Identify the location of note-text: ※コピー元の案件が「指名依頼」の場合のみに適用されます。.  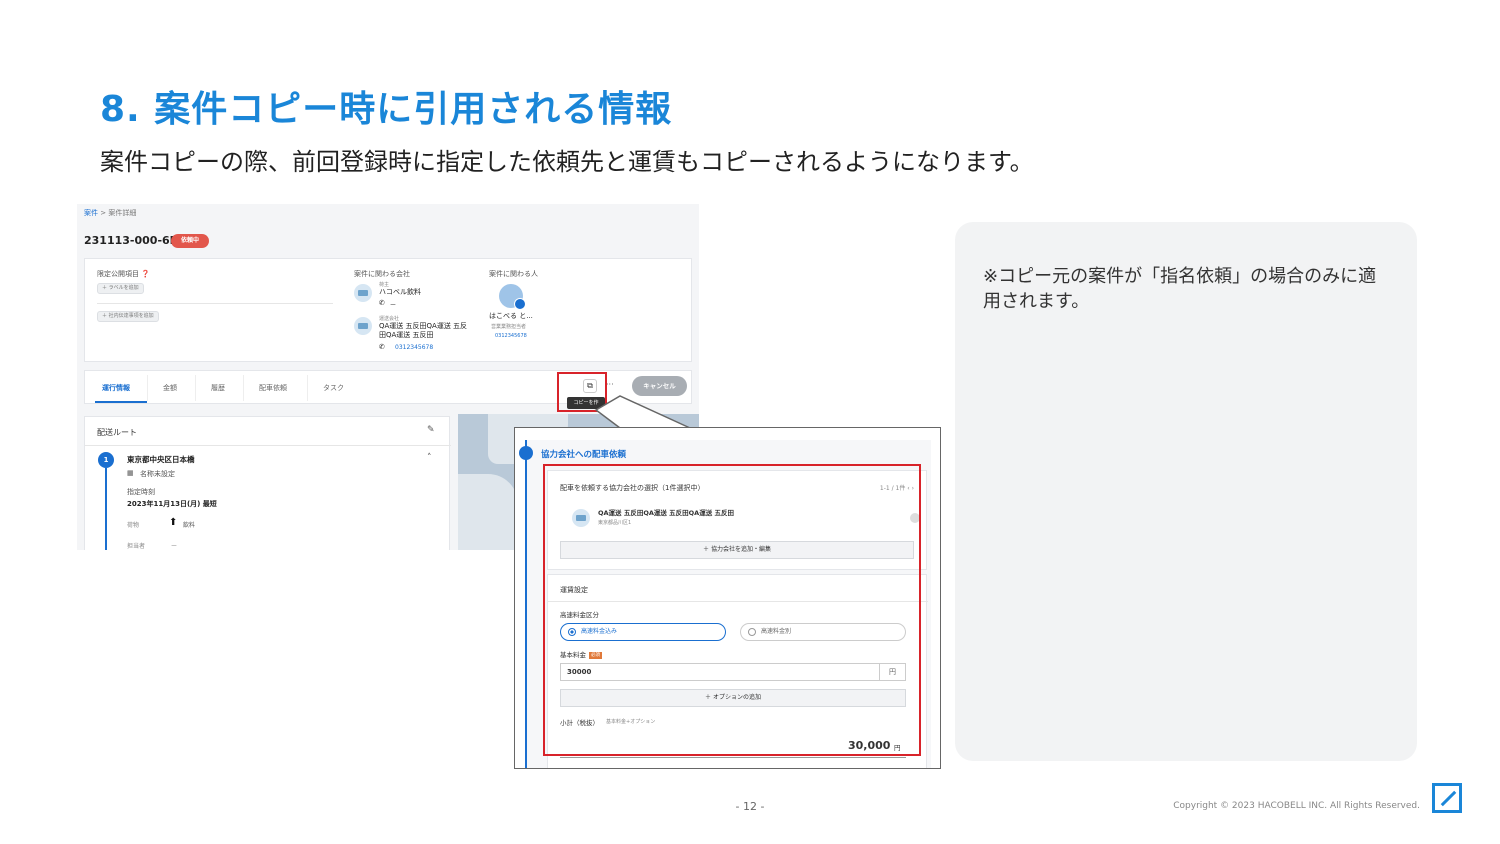
(1180, 289).